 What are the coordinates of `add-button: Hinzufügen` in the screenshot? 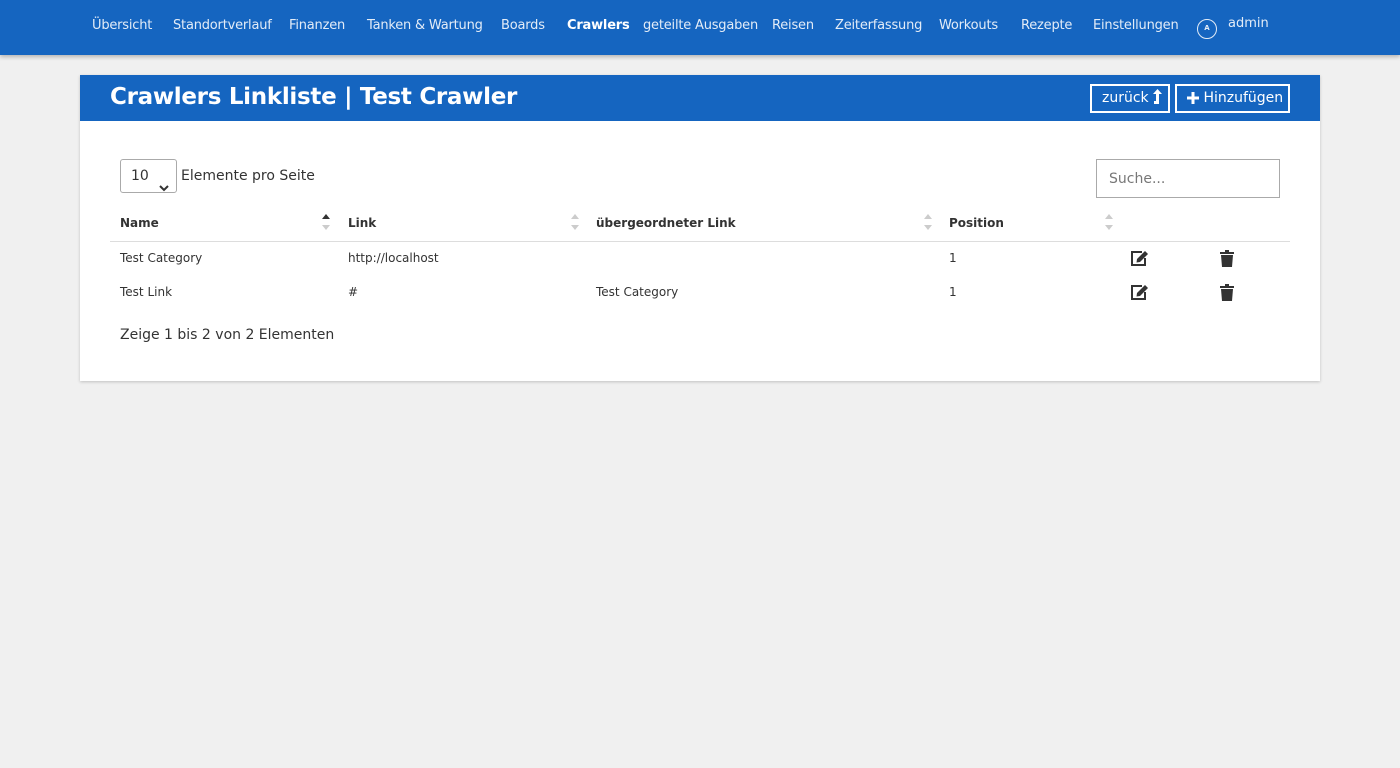 It's located at (1232, 98).